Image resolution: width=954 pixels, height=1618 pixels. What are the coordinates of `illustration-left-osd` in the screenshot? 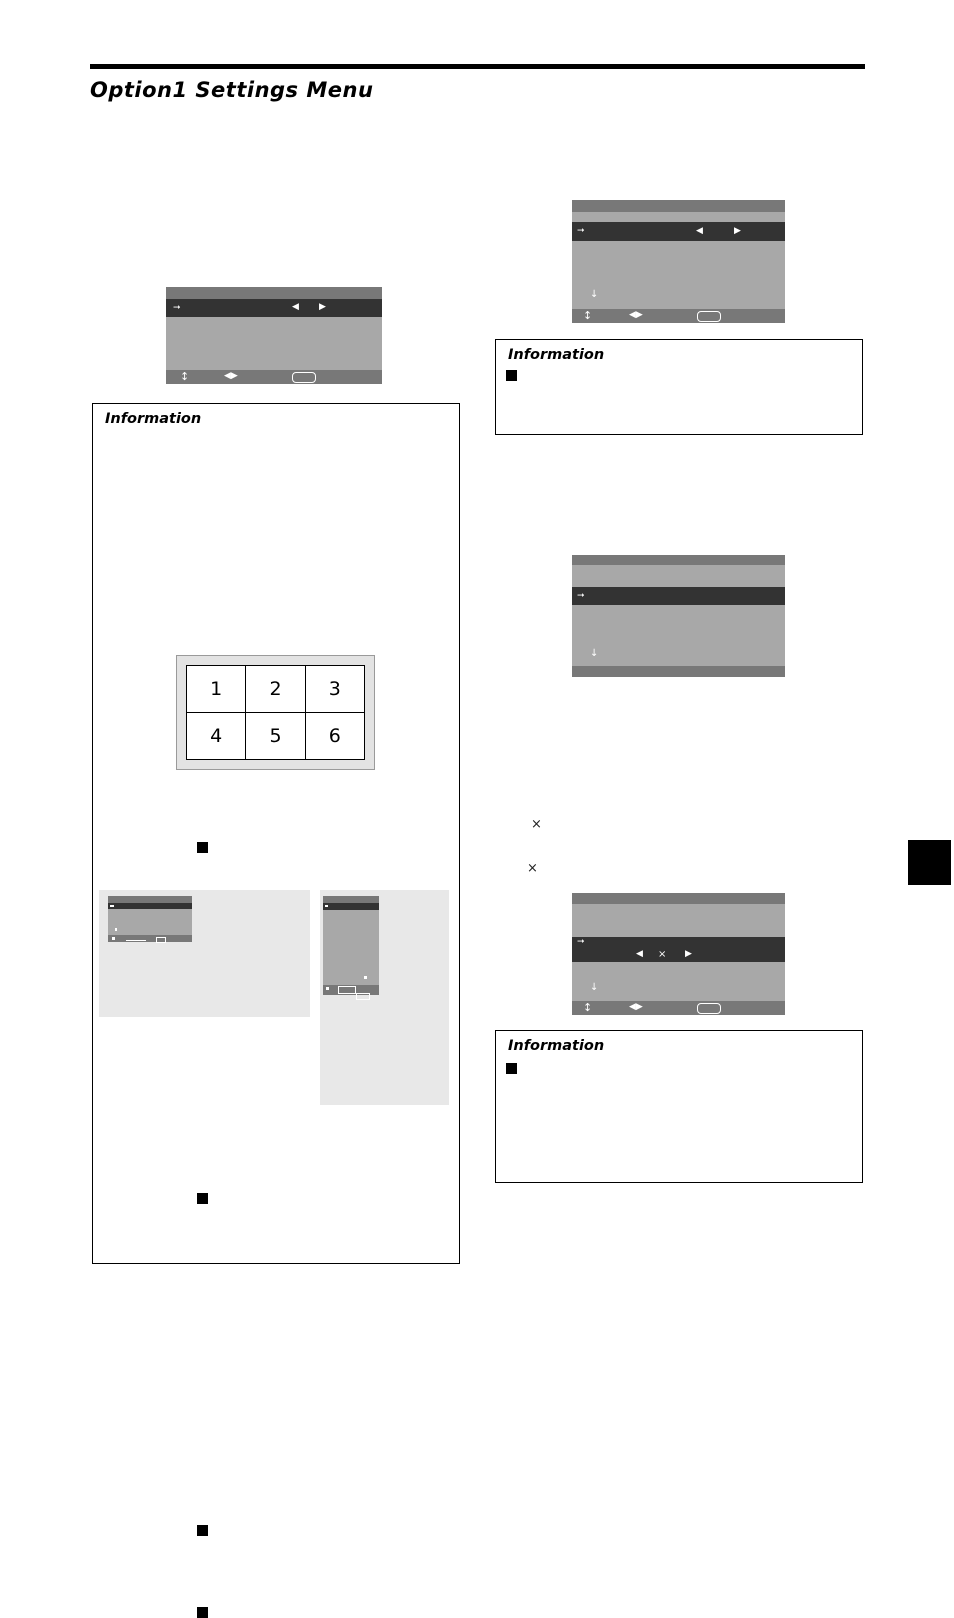 It's located at (150, 919).